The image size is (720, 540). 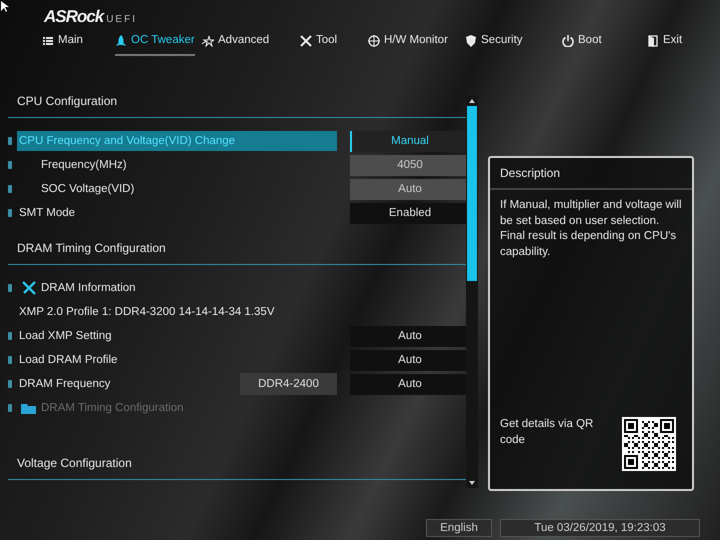 What do you see at coordinates (121, 19) in the screenshot?
I see `logo-suffix: UEFI` at bounding box center [121, 19].